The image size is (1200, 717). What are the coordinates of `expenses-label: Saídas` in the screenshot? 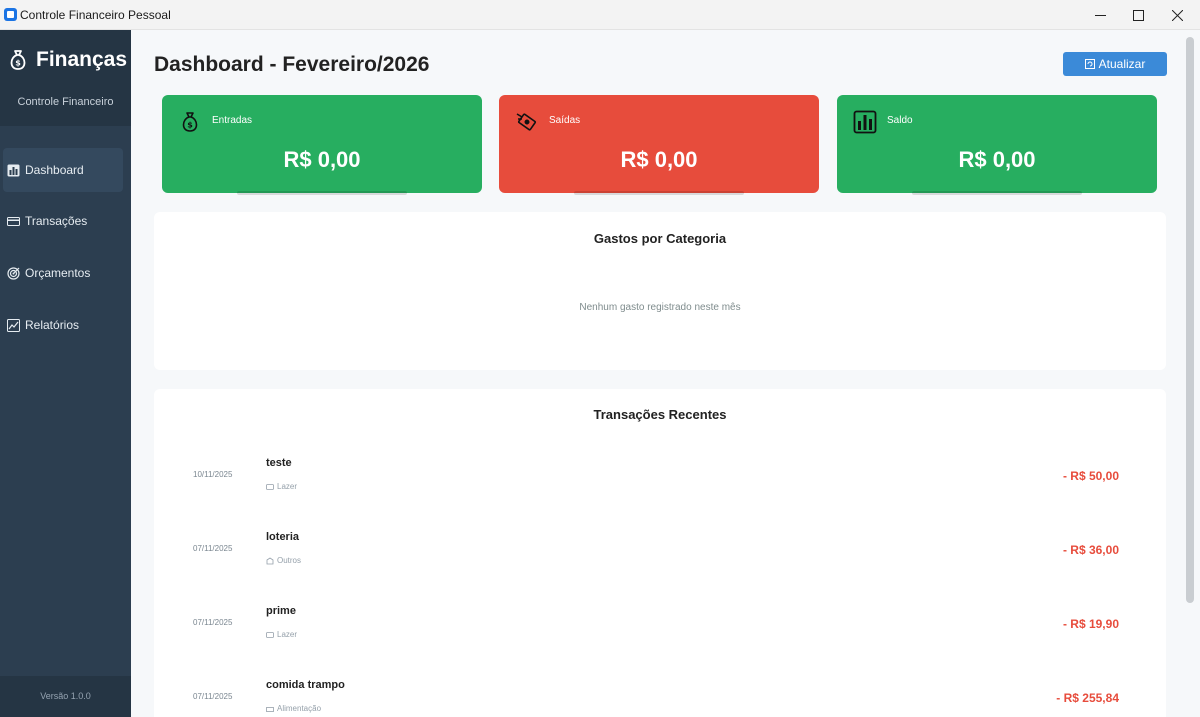 It's located at (565, 120).